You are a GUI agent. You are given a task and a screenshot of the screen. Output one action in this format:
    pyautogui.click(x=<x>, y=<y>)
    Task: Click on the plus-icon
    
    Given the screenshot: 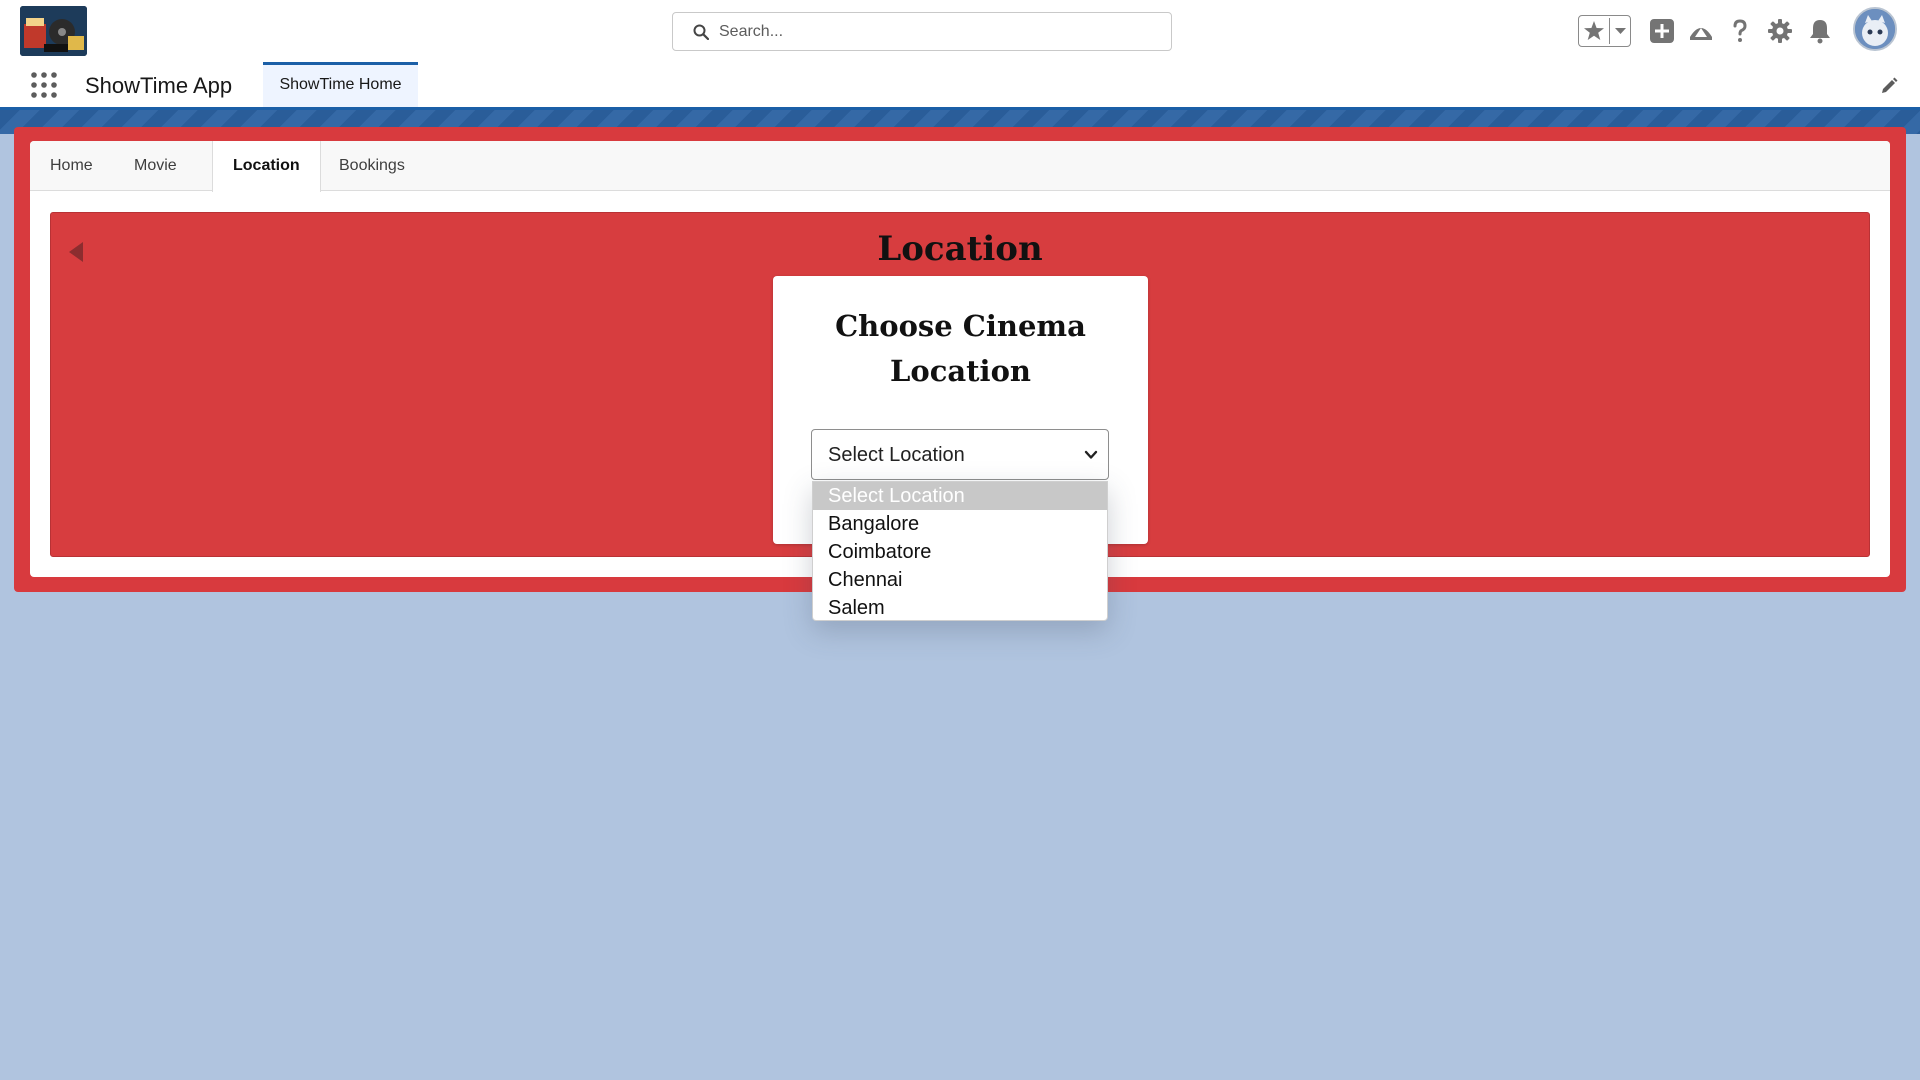 What is the action you would take?
    pyautogui.click(x=1662, y=31)
    